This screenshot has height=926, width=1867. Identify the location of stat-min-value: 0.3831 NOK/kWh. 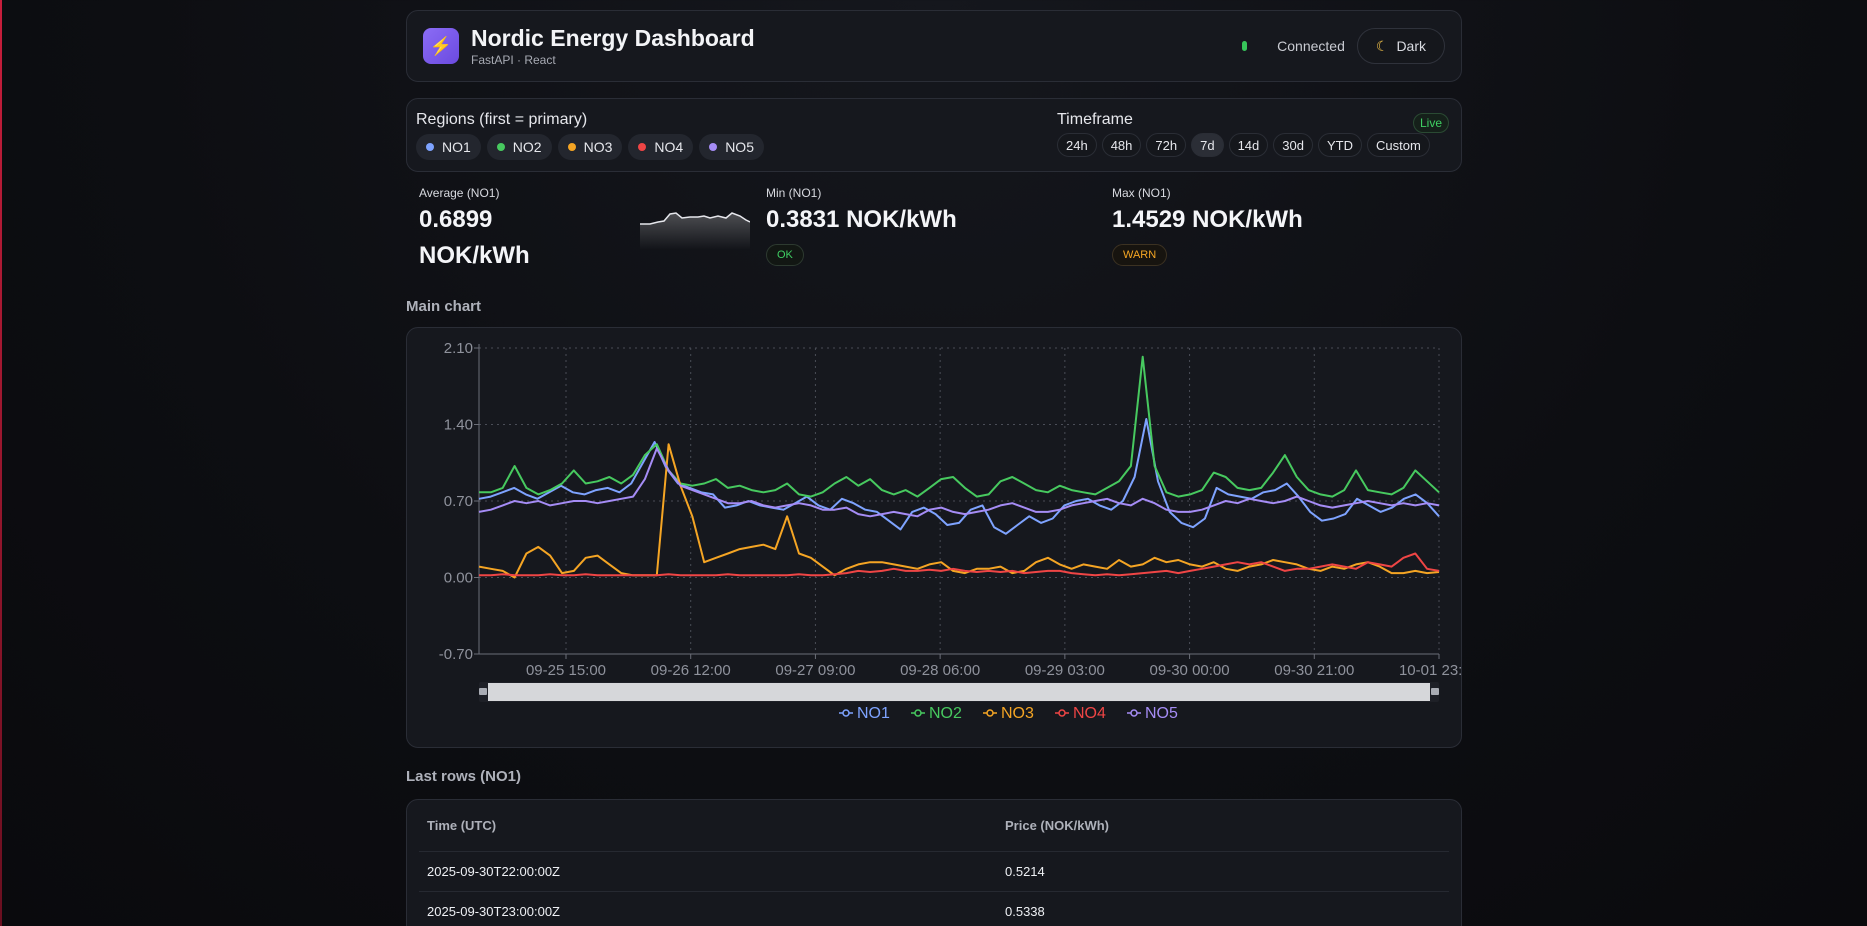
(861, 219).